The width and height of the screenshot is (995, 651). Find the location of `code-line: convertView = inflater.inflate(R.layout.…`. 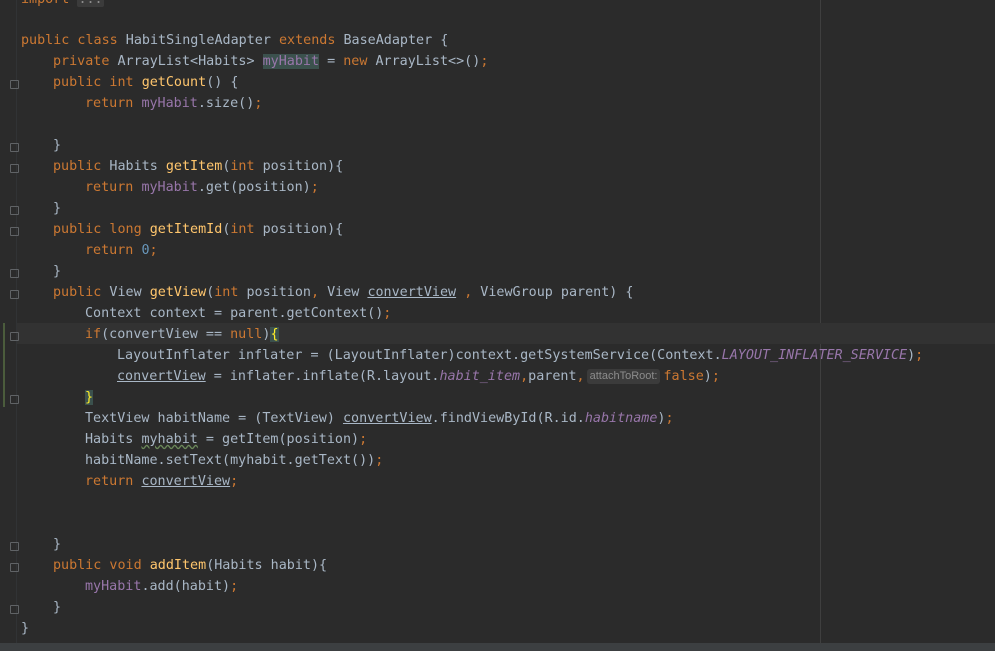

code-line: convertView = inflater.inflate(R.layout.… is located at coordinates (418, 376).